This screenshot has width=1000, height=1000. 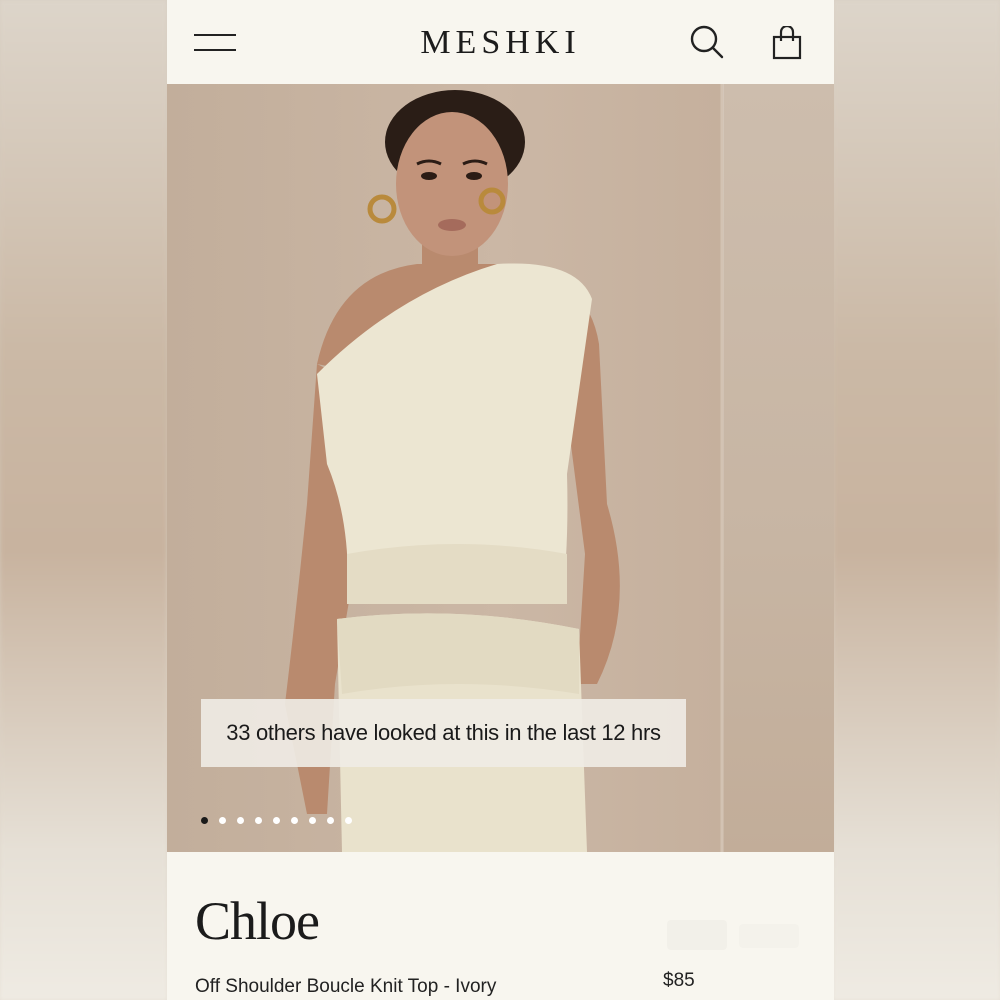 What do you see at coordinates (346, 986) in the screenshot?
I see `product-description: Off Shoulder Boucle Knit Top - Ivory` at bounding box center [346, 986].